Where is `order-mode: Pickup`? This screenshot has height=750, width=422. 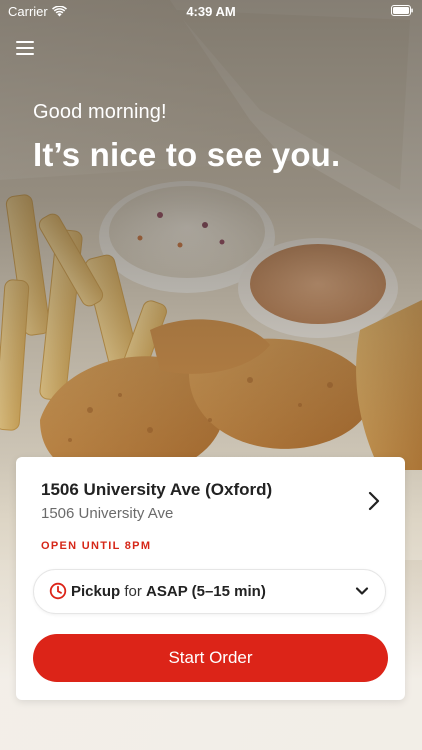
order-mode: Pickup is located at coordinates (96, 591).